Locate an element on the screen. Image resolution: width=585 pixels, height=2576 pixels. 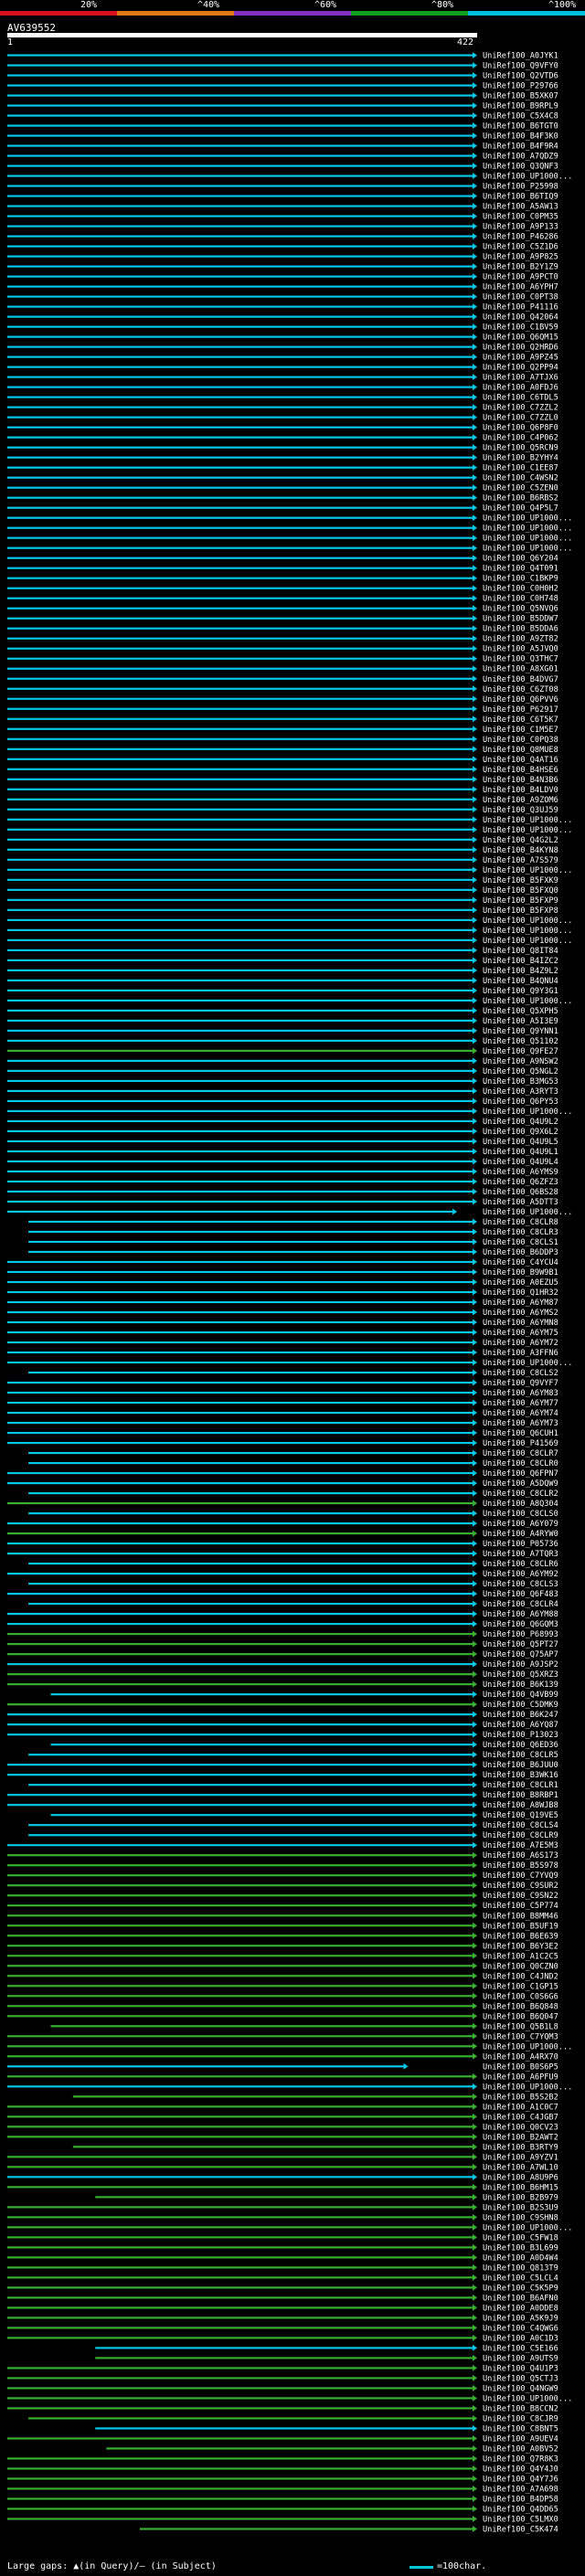
hit-label: UniRef100_Q4Y7J6 is located at coordinates (520, 2479).